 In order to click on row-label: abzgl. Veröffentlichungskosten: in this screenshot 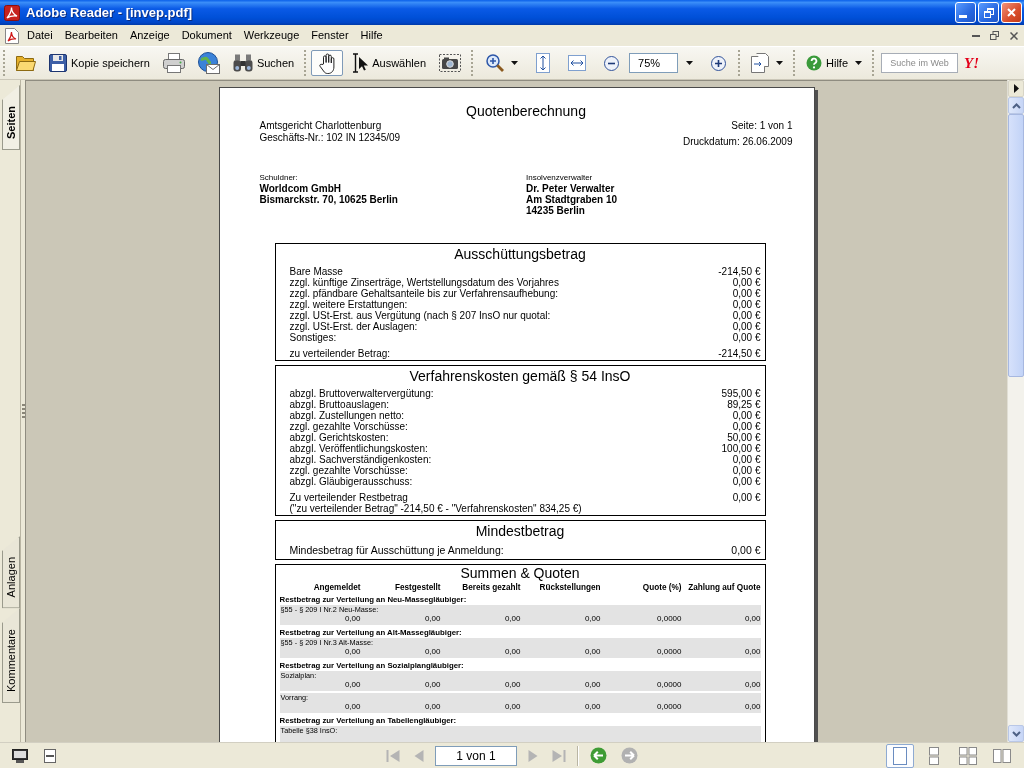, I will do `click(358, 448)`.